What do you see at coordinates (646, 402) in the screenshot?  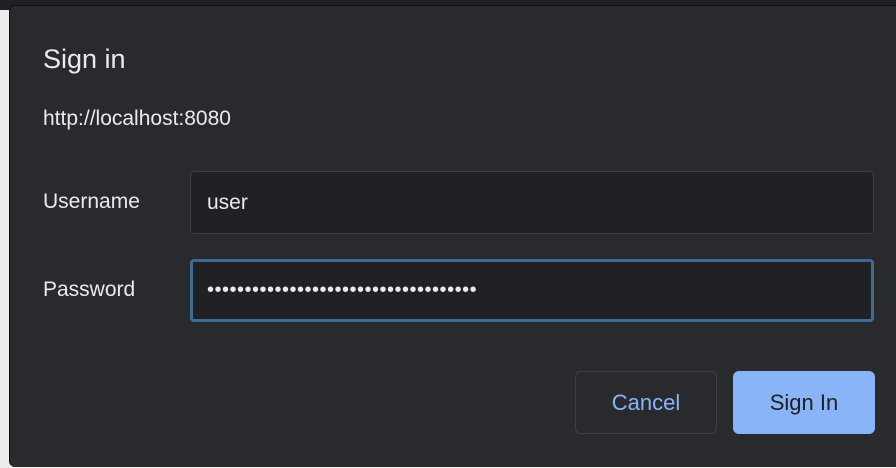 I see `cancel-button: Cancel` at bounding box center [646, 402].